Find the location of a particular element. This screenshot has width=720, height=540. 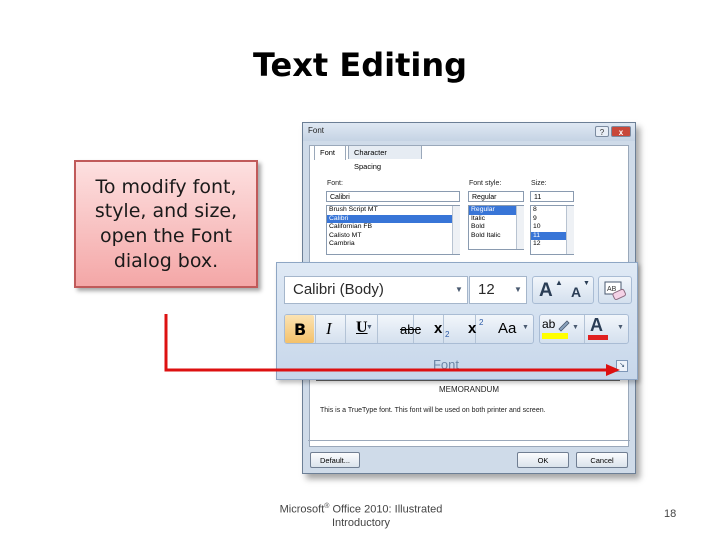

footer-rest: Office 2010: Illustrated Introductory is located at coordinates (386, 516).